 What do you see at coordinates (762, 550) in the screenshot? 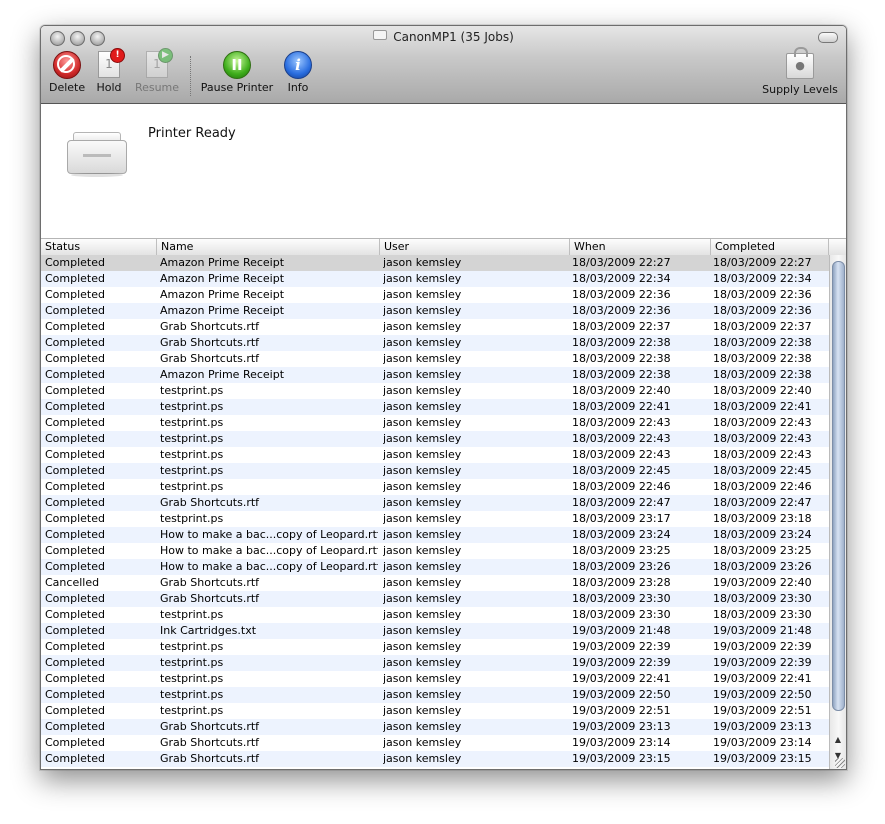
I see `cell-completed: 18/03/2009 23:25` at bounding box center [762, 550].